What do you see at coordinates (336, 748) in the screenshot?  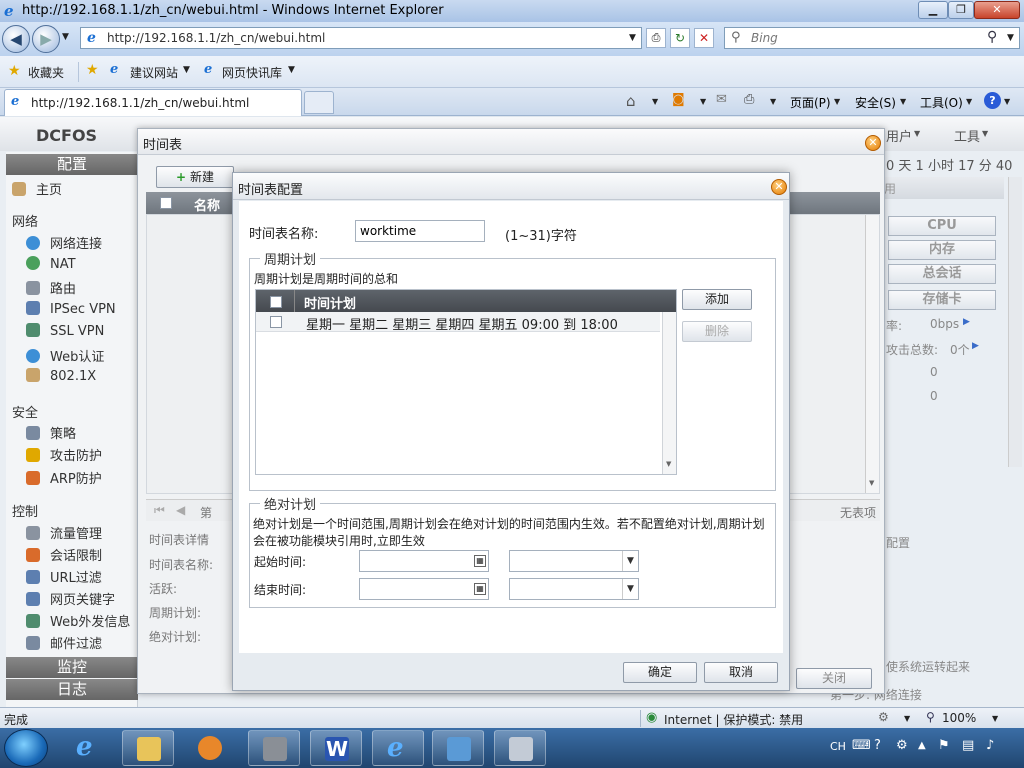 I see `taskbar-word: W` at bounding box center [336, 748].